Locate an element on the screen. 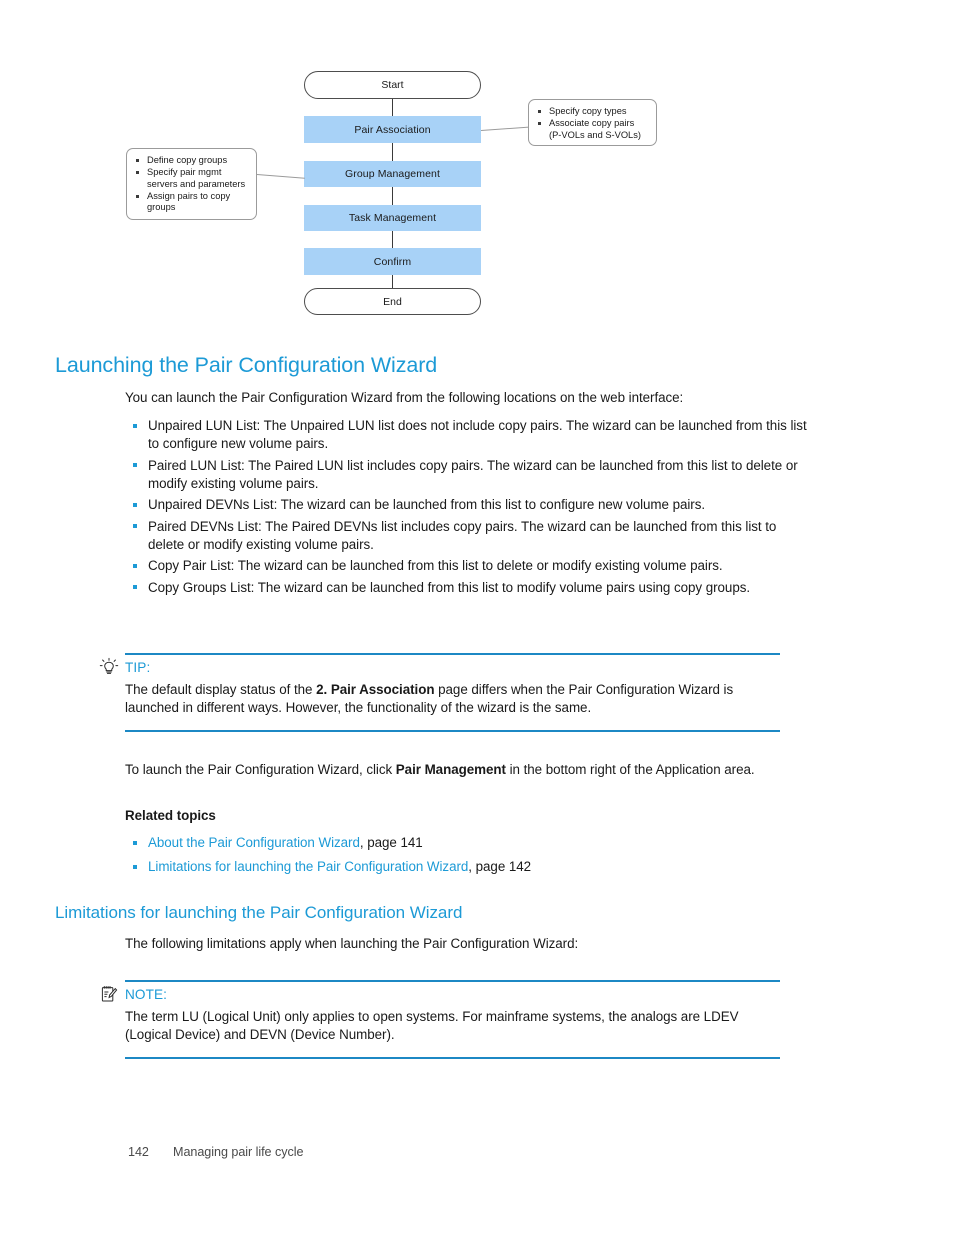 The width and height of the screenshot is (954, 1235). related-link-page-1: , page 142 is located at coordinates (500, 867).